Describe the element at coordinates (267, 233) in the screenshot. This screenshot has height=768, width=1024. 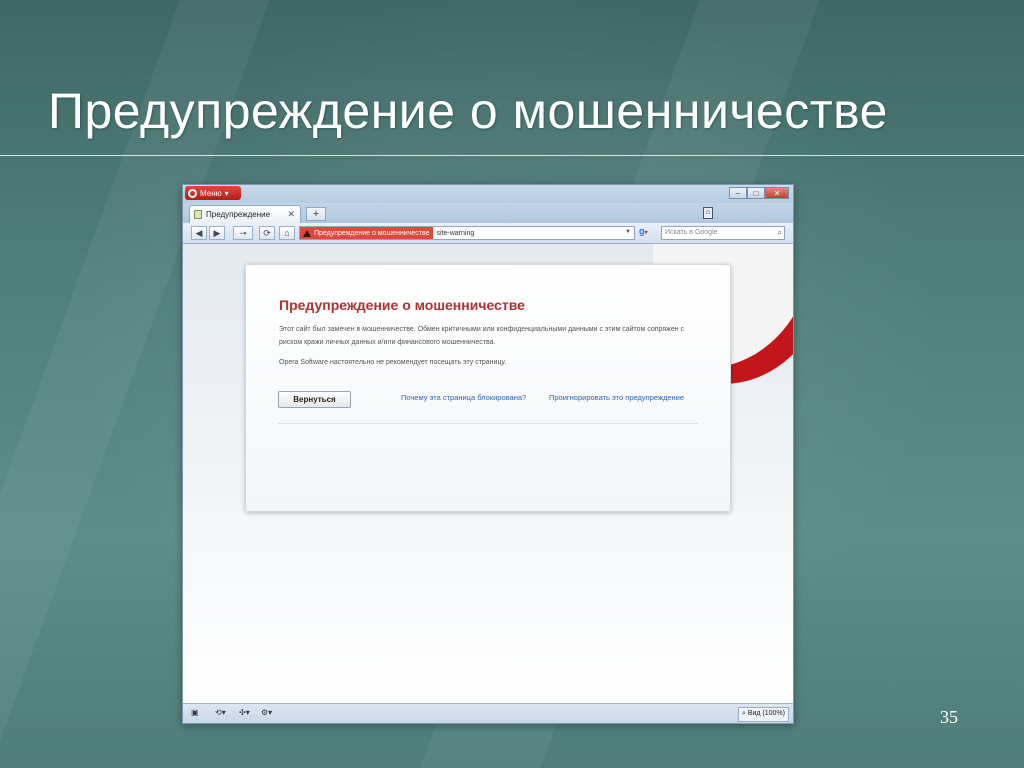
I see `reload-icon: ⟳` at that location.